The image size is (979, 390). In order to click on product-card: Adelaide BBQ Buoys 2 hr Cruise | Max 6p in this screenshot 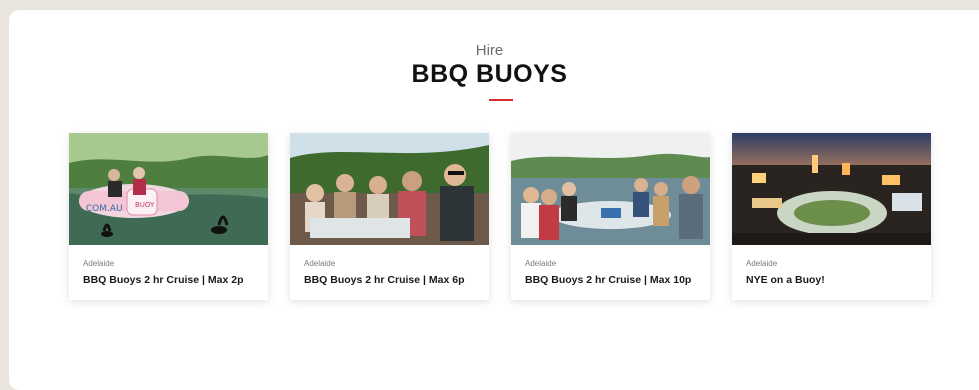, I will do `click(389, 216)`.